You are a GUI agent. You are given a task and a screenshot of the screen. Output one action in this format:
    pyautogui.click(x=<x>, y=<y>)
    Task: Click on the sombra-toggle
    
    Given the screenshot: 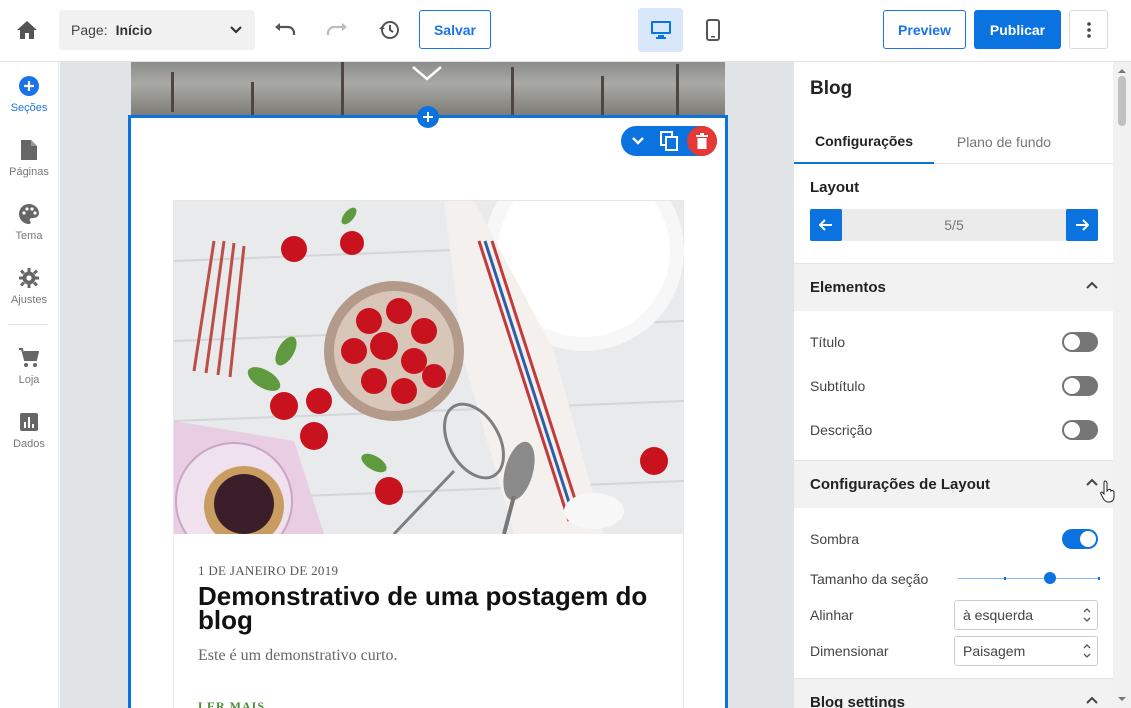 What is the action you would take?
    pyautogui.click(x=1080, y=539)
    